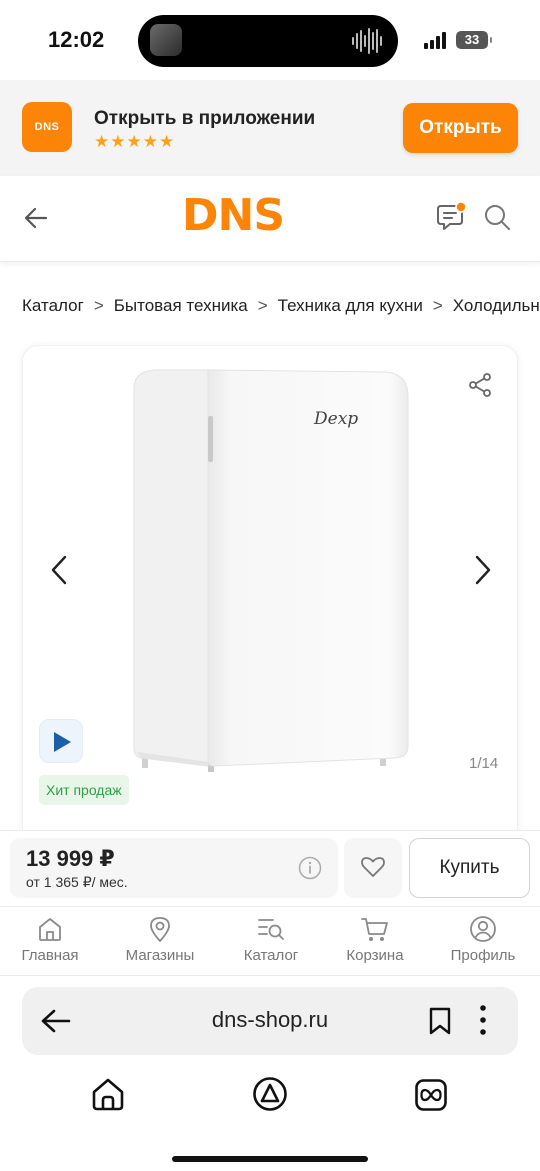 The height and width of the screenshot is (1171, 540). What do you see at coordinates (484, 763) in the screenshot?
I see `image-counter: 1/14` at bounding box center [484, 763].